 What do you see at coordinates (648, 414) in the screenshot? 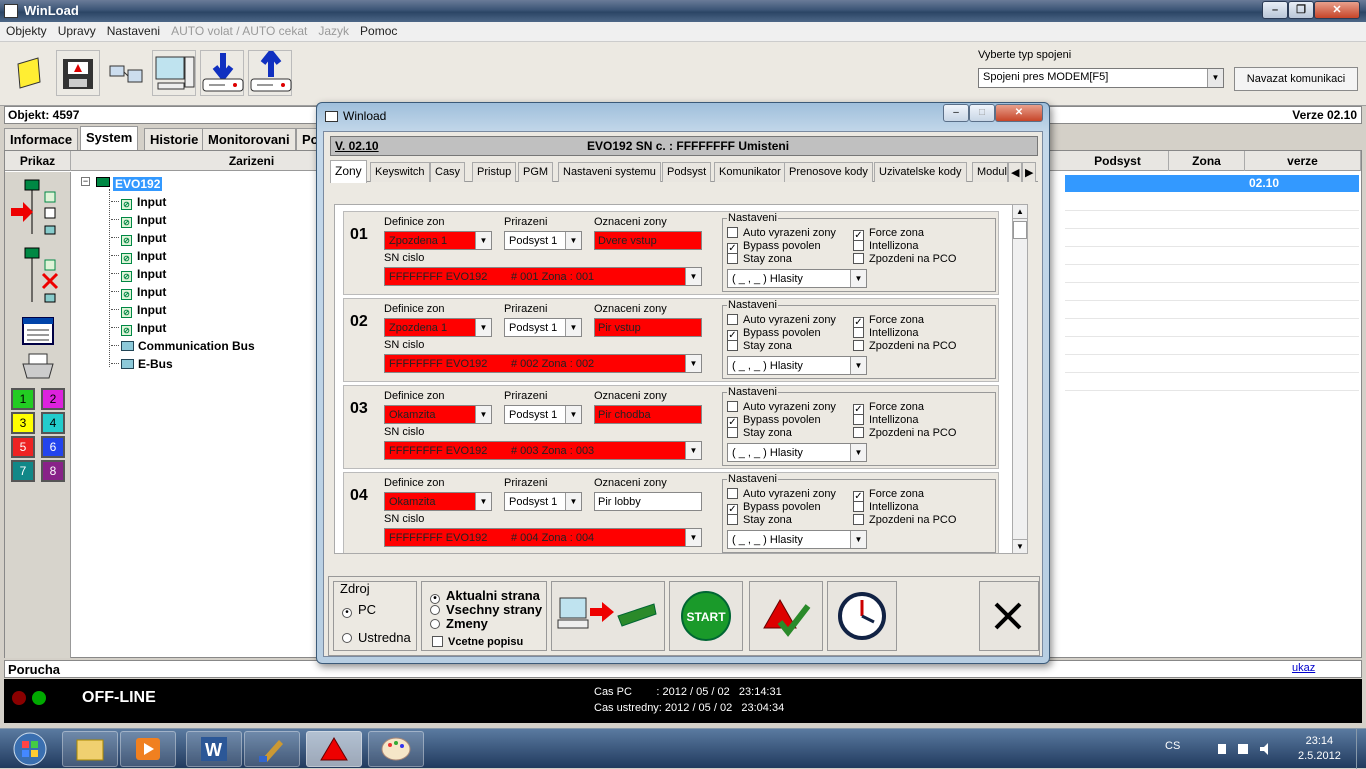
I see `zone-label-input: Pir chodba` at bounding box center [648, 414].